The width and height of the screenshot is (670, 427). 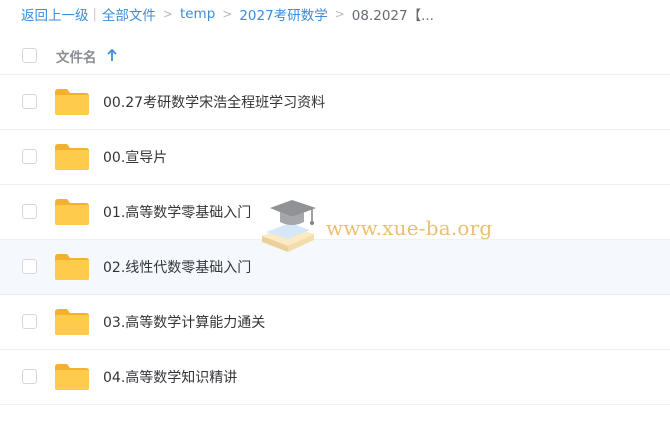 What do you see at coordinates (335, 322) in the screenshot?
I see `list-item: 03.高等数学计算能力通关` at bounding box center [335, 322].